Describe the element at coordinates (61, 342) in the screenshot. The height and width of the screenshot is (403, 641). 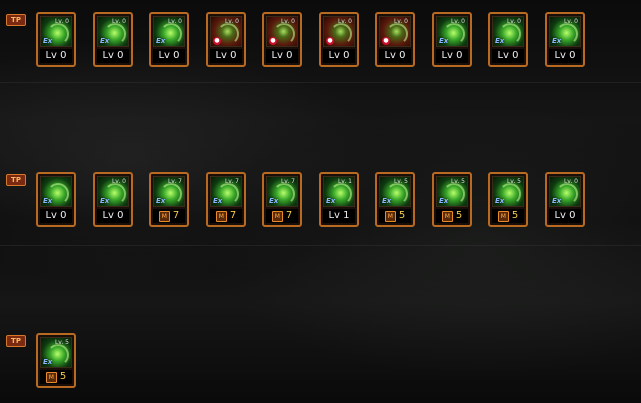
I see `skill-level-label: Lv. 5` at that location.